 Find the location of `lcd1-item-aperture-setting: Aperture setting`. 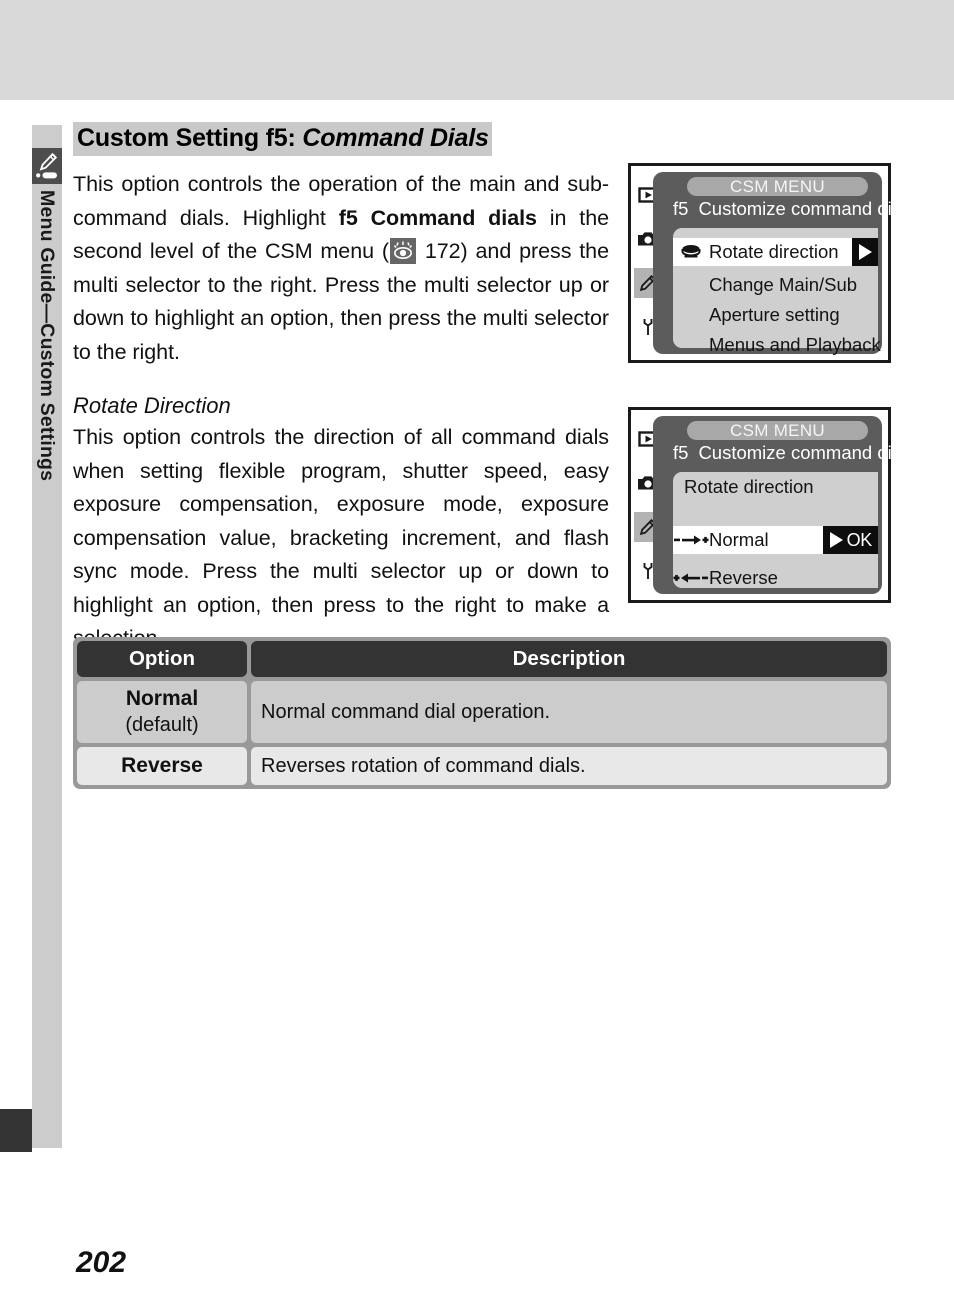

lcd1-item-aperture-setting: Aperture setting is located at coordinates (775, 315).